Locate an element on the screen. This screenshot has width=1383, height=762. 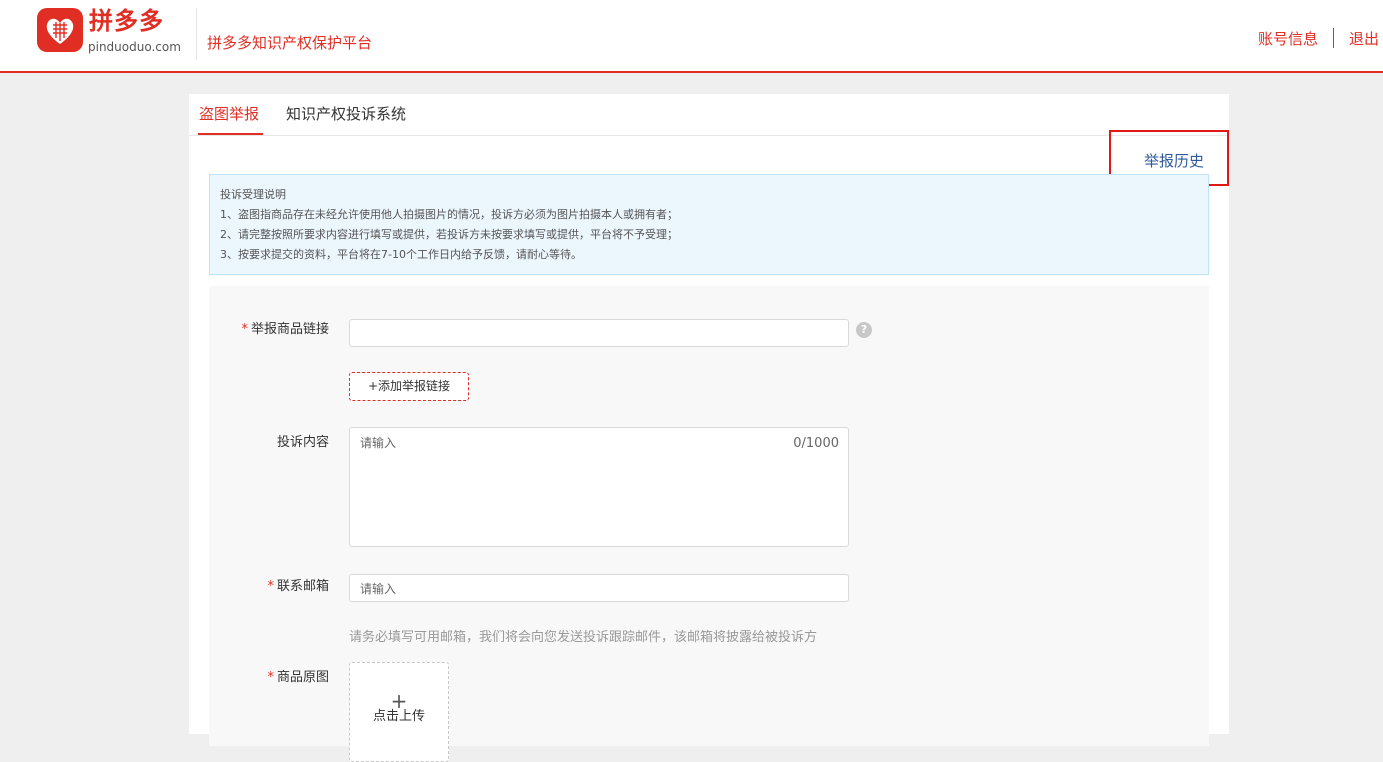
email-hint: 请务必填写可用邮箱，我们将会向您发送投诉跟踪邮件，该邮箱将披露给被投诉方 is located at coordinates (583, 637).